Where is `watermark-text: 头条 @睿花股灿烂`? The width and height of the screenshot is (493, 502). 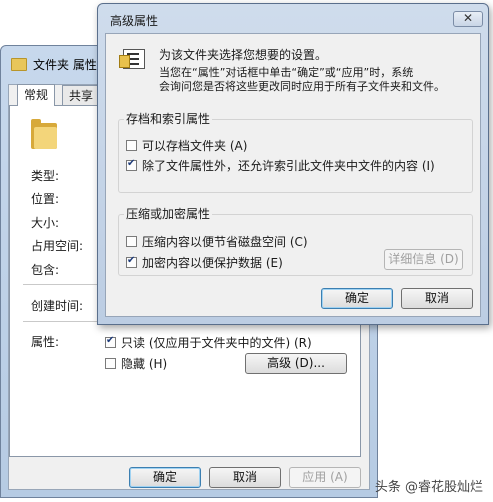 watermark-text: 头条 @睿花股灿烂 is located at coordinates (428, 487).